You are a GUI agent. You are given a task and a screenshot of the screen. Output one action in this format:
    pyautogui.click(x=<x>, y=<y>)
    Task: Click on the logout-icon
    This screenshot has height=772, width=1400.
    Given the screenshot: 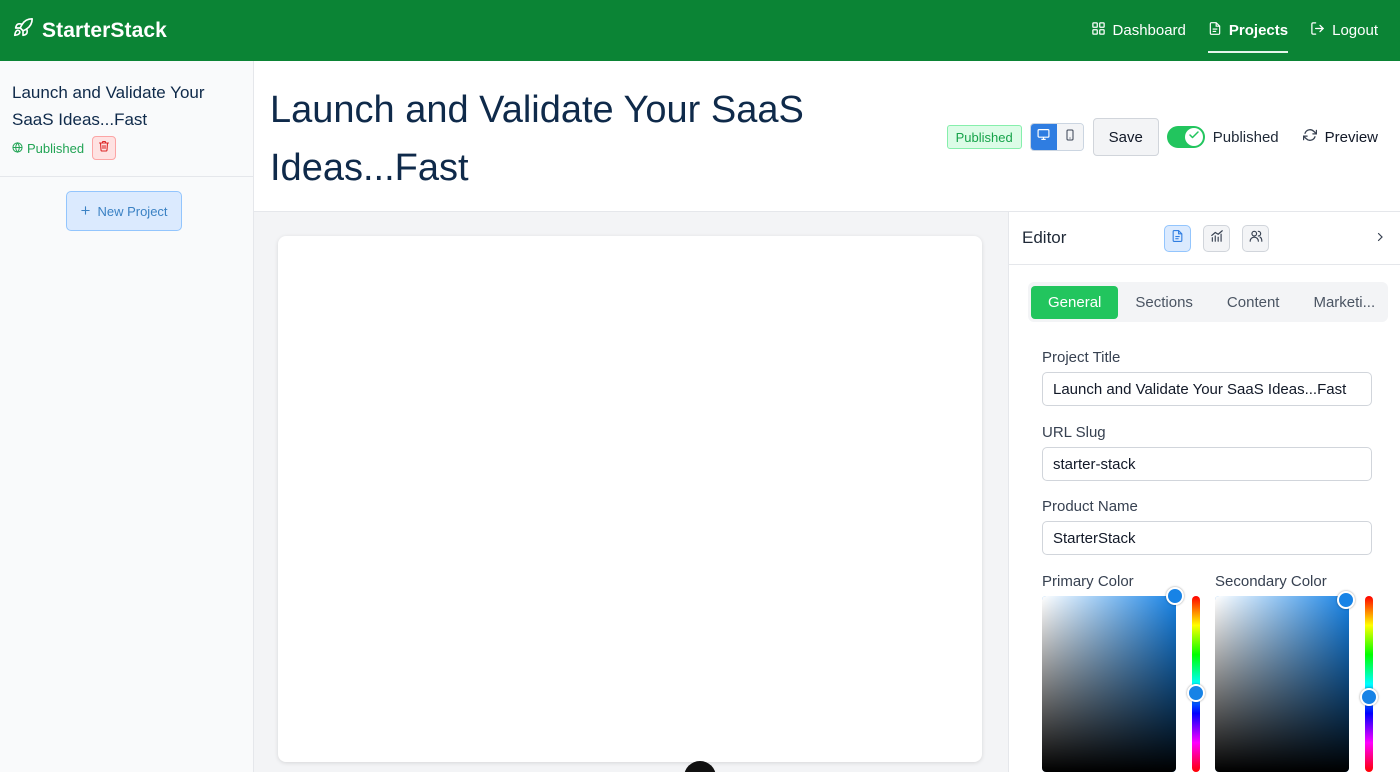 What is the action you would take?
    pyautogui.click(x=1317, y=30)
    